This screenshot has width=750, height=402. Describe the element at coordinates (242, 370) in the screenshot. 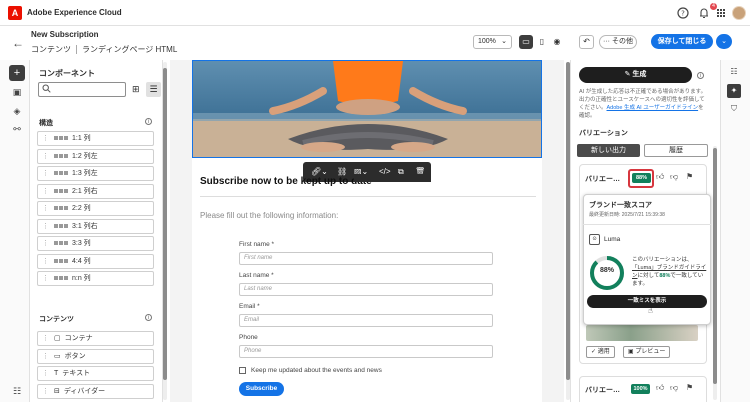

I see `newsletter-checkbox` at that location.